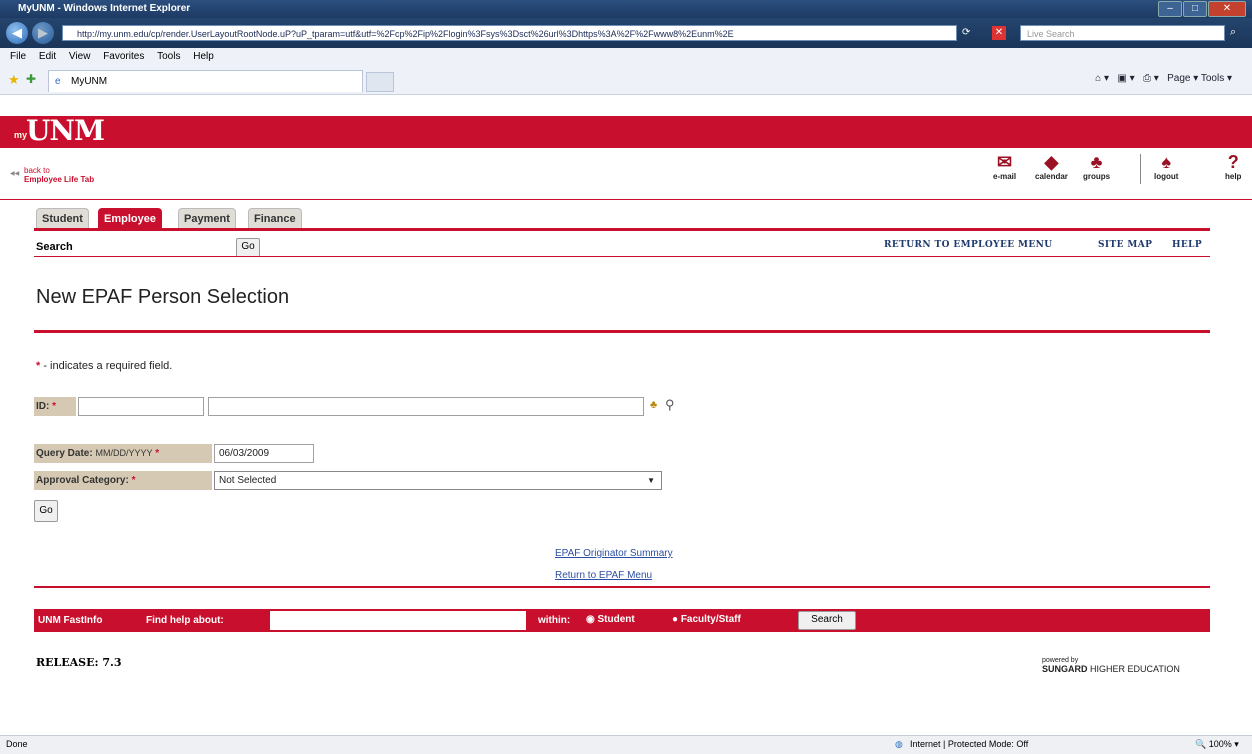 The height and width of the screenshot is (754, 1252). Describe the element at coordinates (438, 480) in the screenshot. I see `approval-category-select: Not Selected ▼` at that location.